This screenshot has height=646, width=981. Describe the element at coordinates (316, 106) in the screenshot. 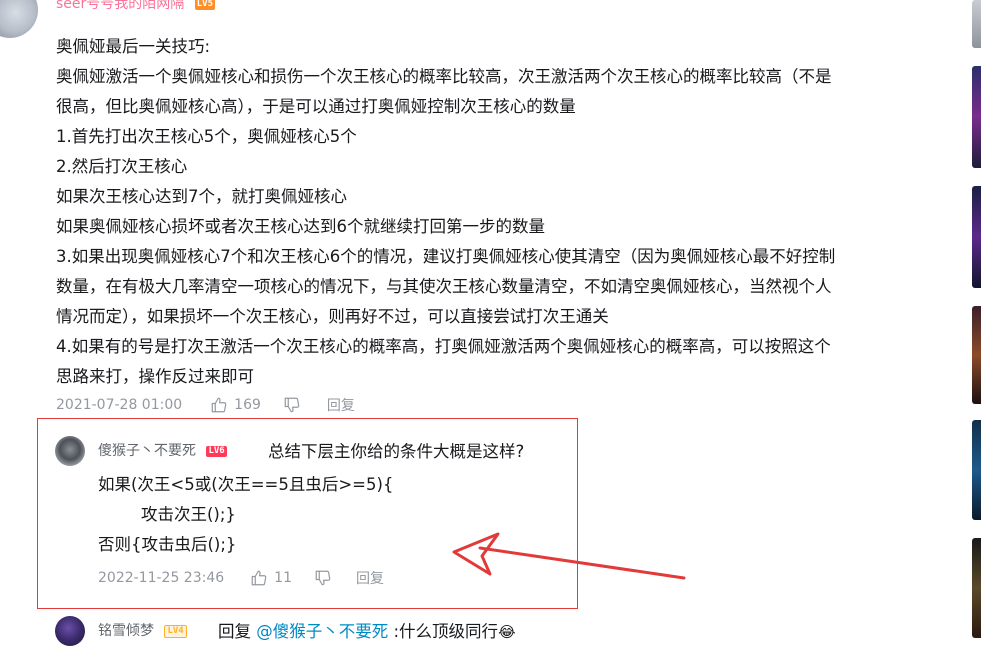

I see `comment-line: 很高，但比奥佩娅核心高），于是可以通过打奥佩娅控制次王核心的数量` at that location.